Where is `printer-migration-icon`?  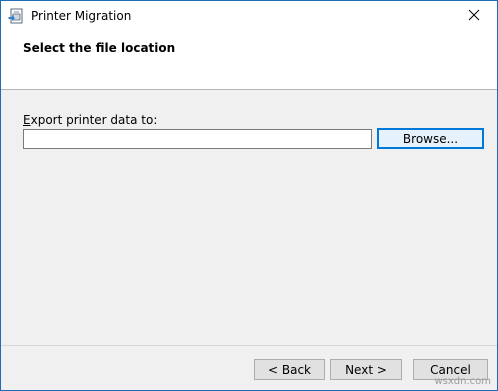 printer-migration-icon is located at coordinates (16, 16).